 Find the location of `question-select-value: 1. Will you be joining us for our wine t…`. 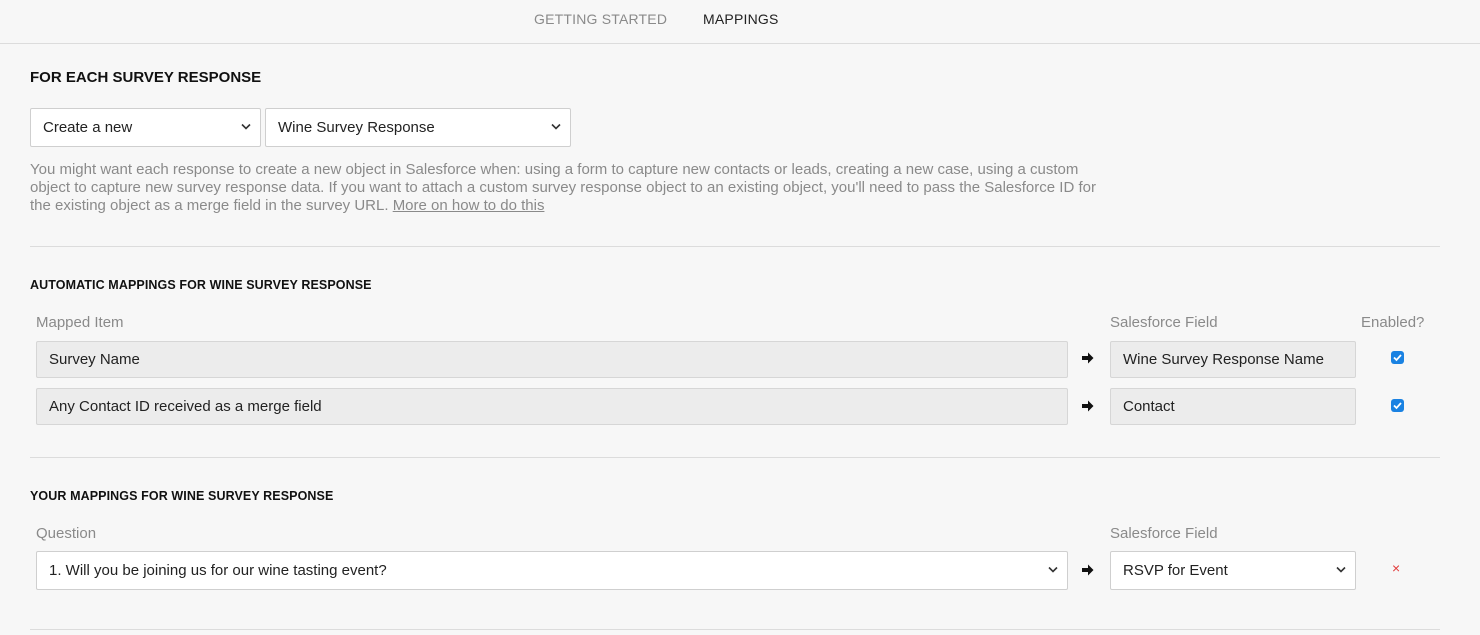

question-select-value: 1. Will you be joining us for our wine t… is located at coordinates (218, 570).